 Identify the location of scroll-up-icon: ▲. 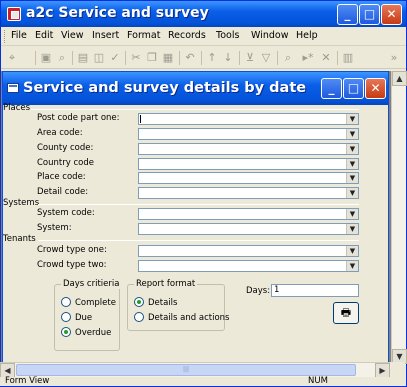
(399, 78).